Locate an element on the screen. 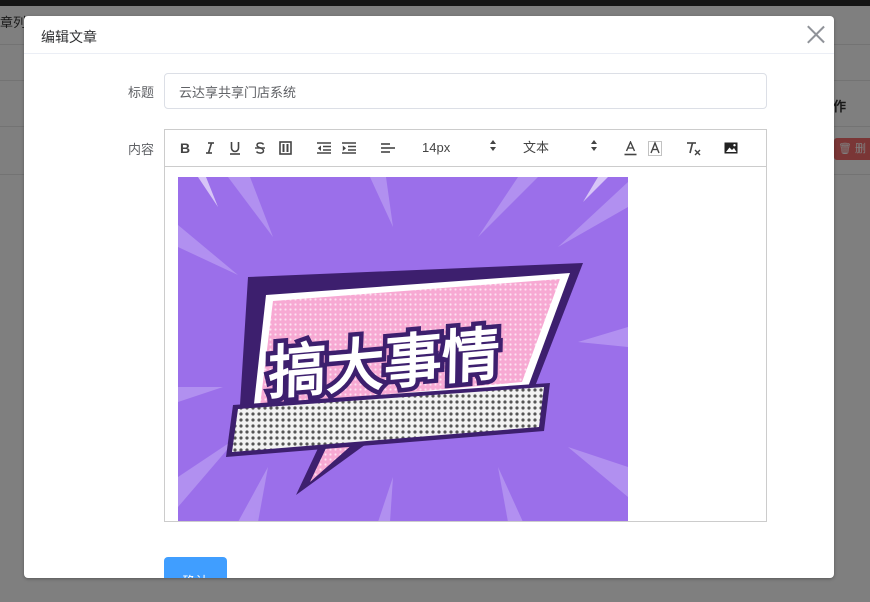 The width and height of the screenshot is (870, 602). bold-icon: B is located at coordinates (185, 148).